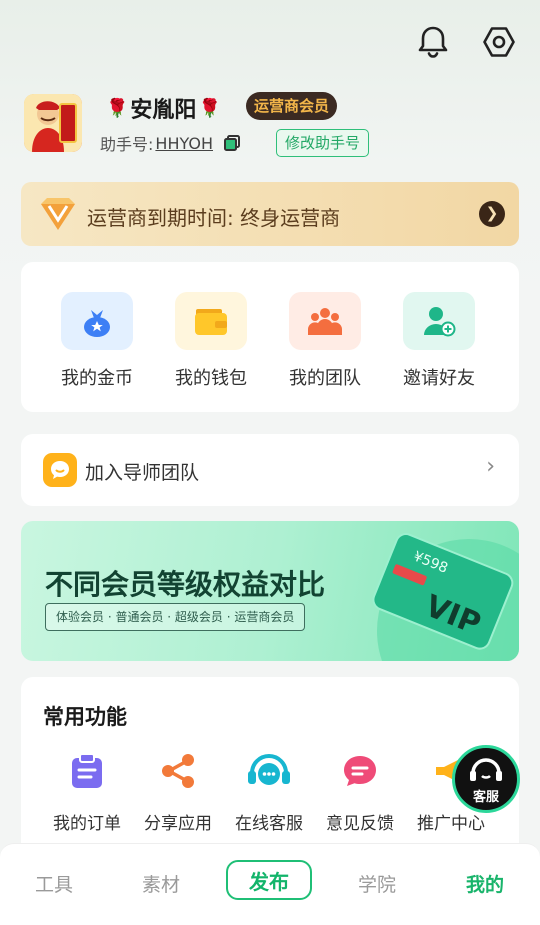 The width and height of the screenshot is (540, 925). What do you see at coordinates (360, 824) in the screenshot?
I see `feedback-label: 意见反馈` at bounding box center [360, 824].